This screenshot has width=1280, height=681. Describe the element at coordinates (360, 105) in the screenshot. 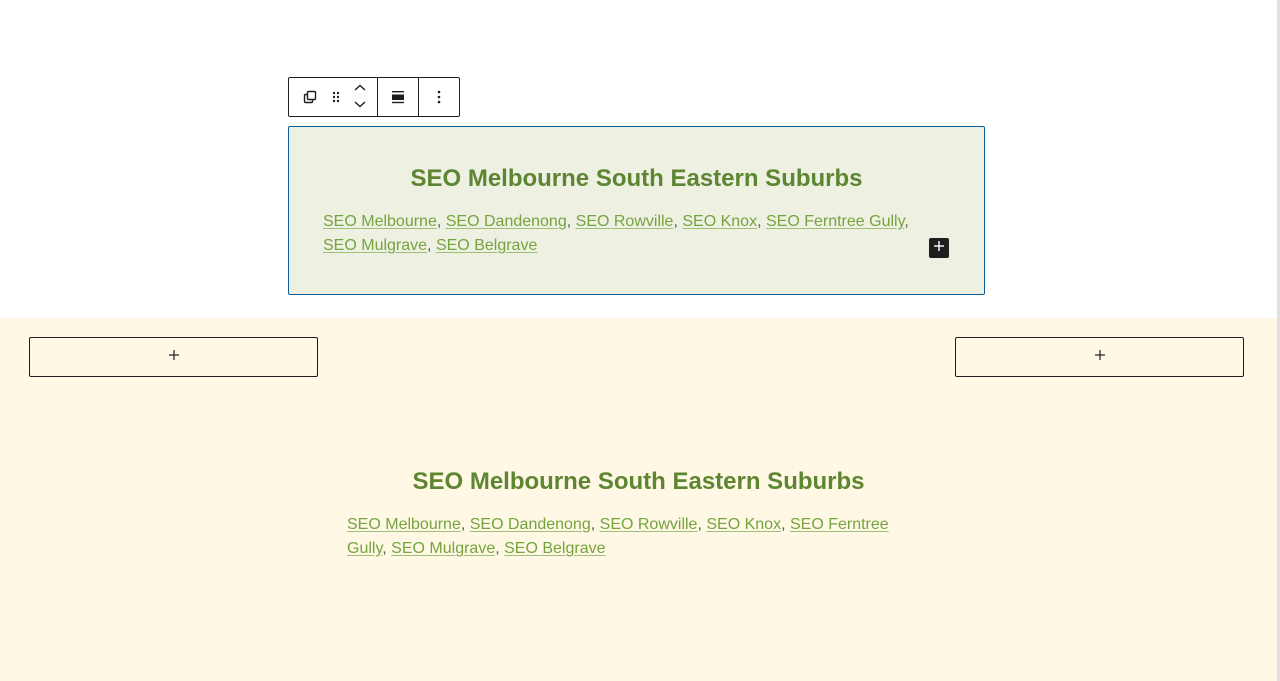

I see `move-down-icon` at that location.